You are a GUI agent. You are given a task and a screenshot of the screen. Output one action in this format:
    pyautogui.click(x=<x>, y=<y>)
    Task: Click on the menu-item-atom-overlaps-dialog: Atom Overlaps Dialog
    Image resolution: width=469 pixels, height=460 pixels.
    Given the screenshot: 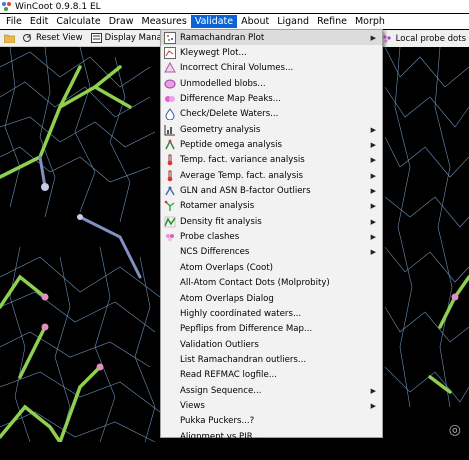 What is the action you would take?
    pyautogui.click(x=271, y=298)
    